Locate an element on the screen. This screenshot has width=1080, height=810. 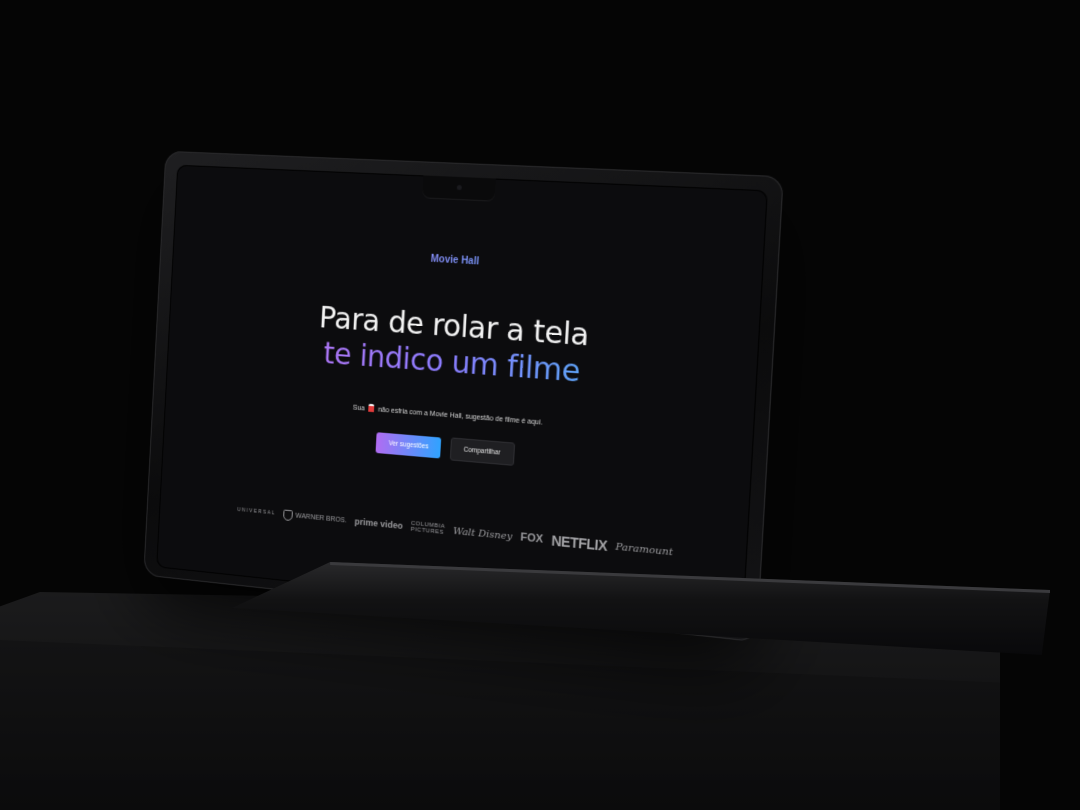
share-button: Compartilhar is located at coordinates (482, 451).